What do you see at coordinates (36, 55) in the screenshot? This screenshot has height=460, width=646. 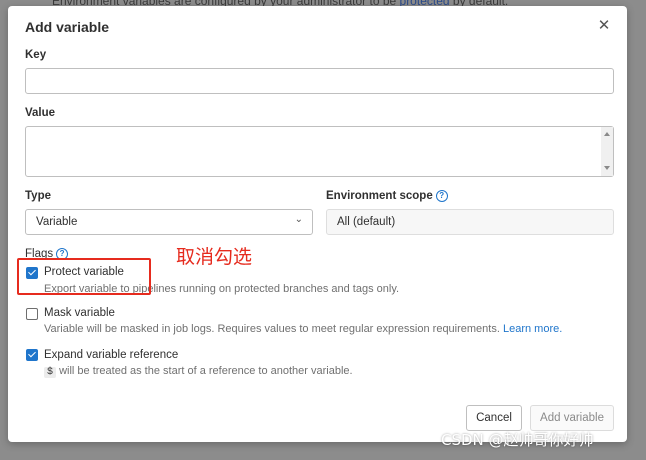 I see `key-label: Key` at bounding box center [36, 55].